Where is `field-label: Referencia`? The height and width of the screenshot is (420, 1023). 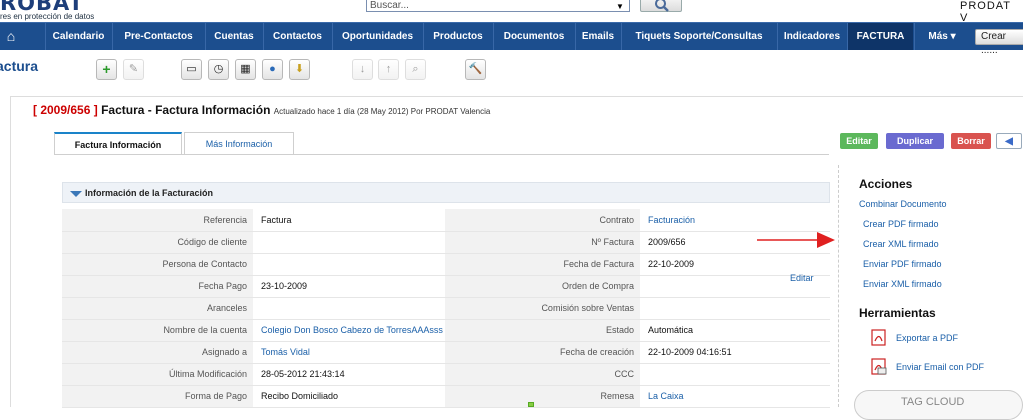
field-label: Referencia is located at coordinates (157, 220).